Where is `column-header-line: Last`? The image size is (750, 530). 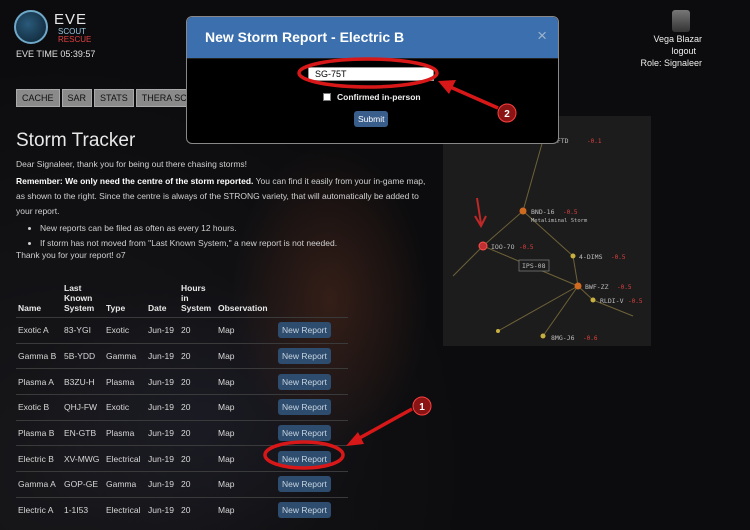 column-header-line: Last is located at coordinates (73, 288).